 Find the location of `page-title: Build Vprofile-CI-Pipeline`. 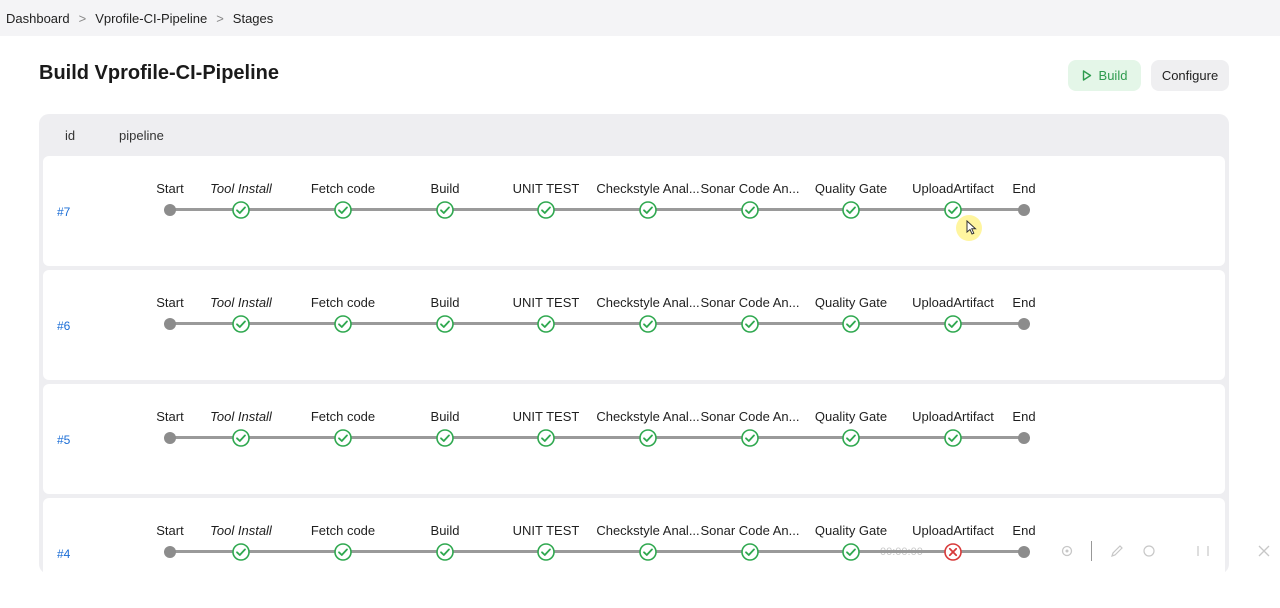

page-title: Build Vprofile-CI-Pipeline is located at coordinates (159, 73).